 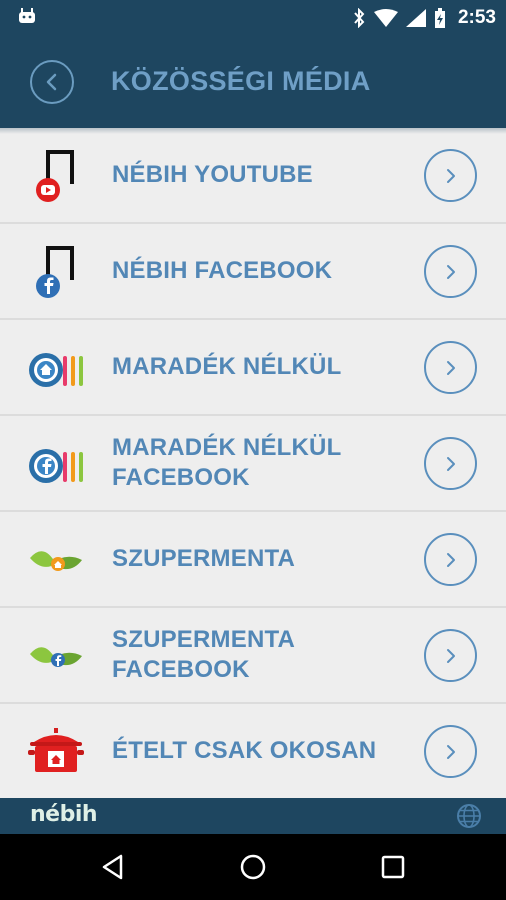 I want to click on battery-icon, so click(x=439, y=18).